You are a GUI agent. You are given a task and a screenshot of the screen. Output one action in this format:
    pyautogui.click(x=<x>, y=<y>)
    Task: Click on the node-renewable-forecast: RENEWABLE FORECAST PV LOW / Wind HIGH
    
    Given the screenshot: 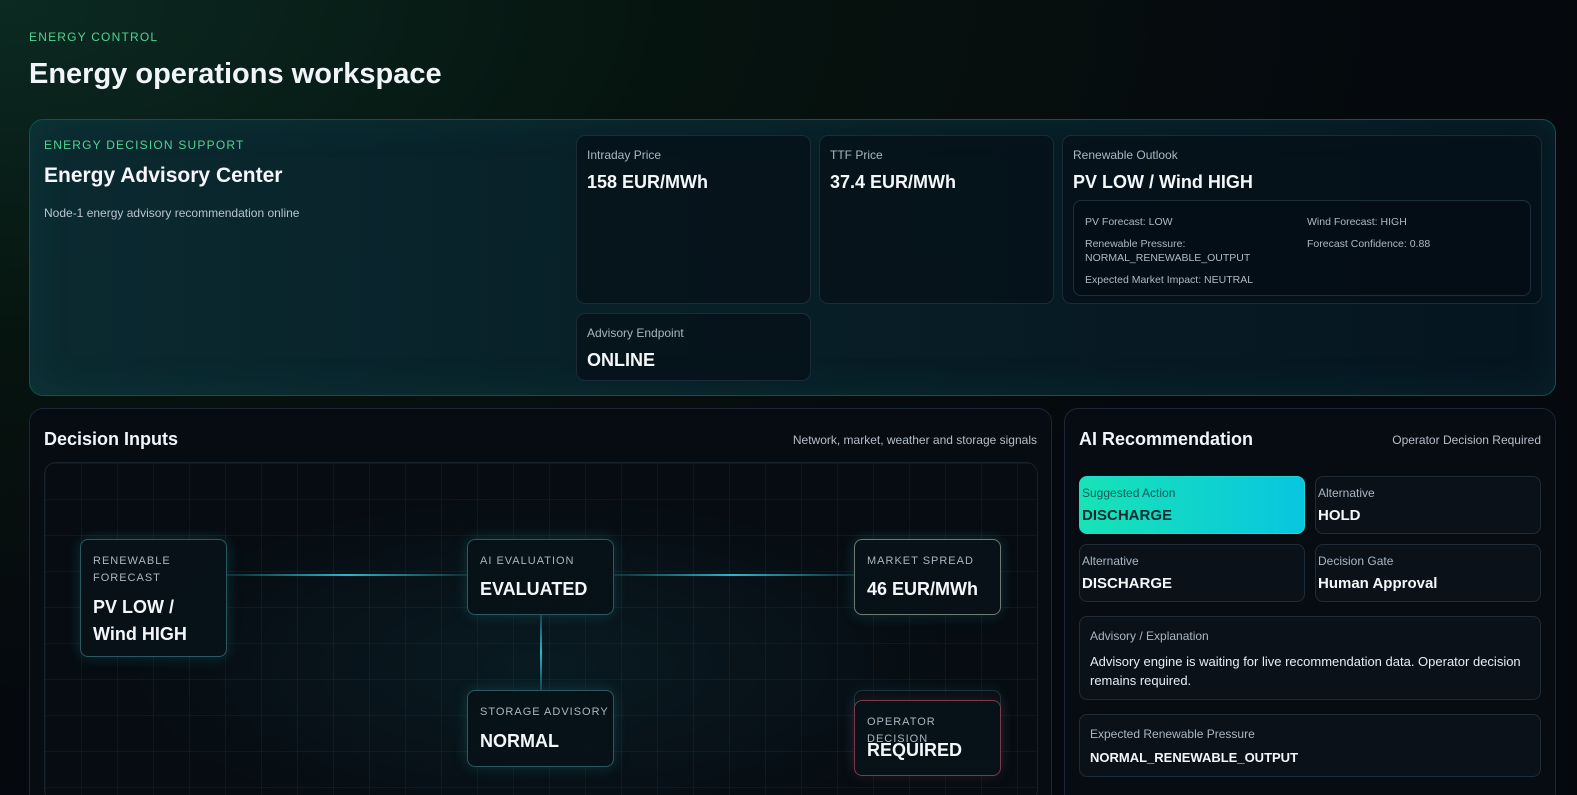 What is the action you would take?
    pyautogui.click(x=153, y=598)
    